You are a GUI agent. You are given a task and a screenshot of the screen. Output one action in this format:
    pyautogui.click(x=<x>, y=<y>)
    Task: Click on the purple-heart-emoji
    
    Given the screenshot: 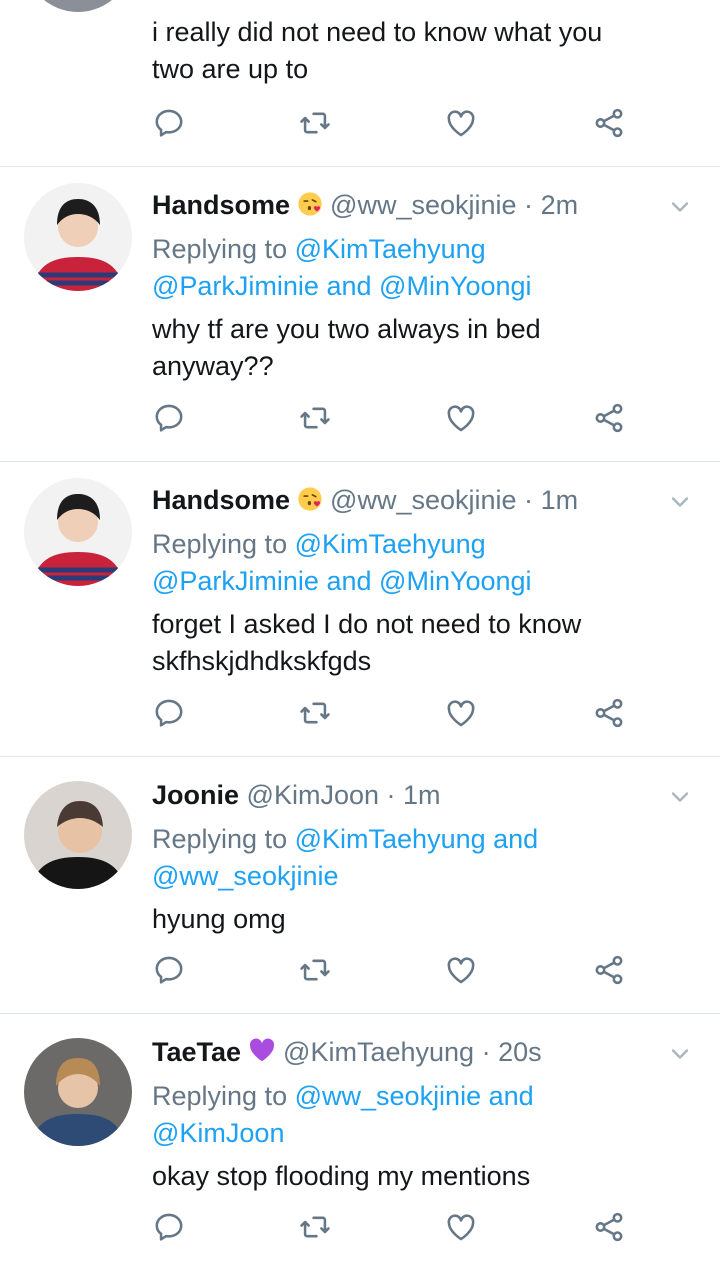 What is the action you would take?
    pyautogui.click(x=262, y=1054)
    